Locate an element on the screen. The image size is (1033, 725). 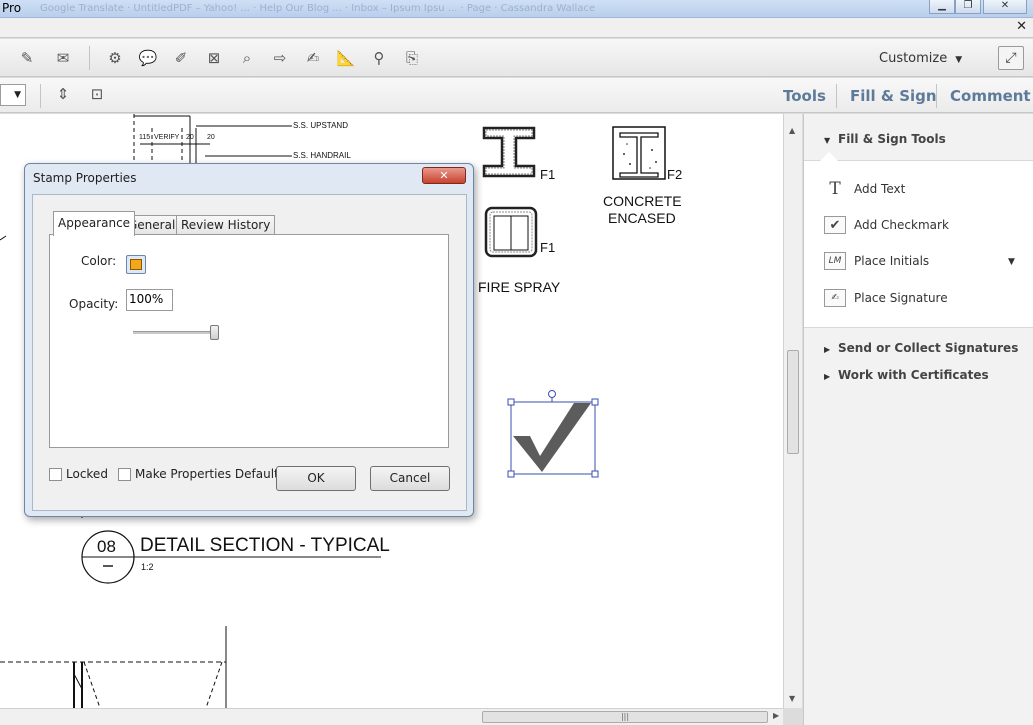
fit-page-icon: ⊡ is located at coordinates (97, 94).